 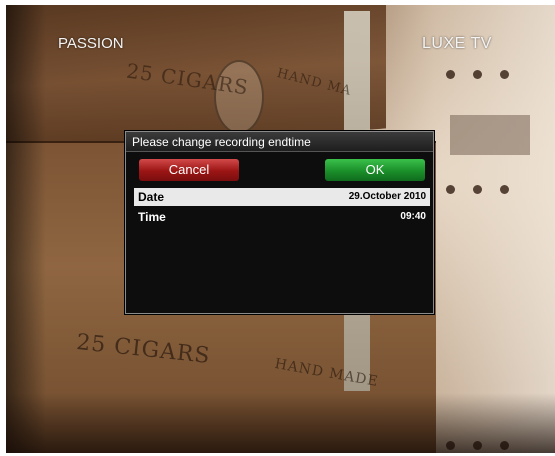 What do you see at coordinates (375, 170) in the screenshot?
I see `ok-button: OK` at bounding box center [375, 170].